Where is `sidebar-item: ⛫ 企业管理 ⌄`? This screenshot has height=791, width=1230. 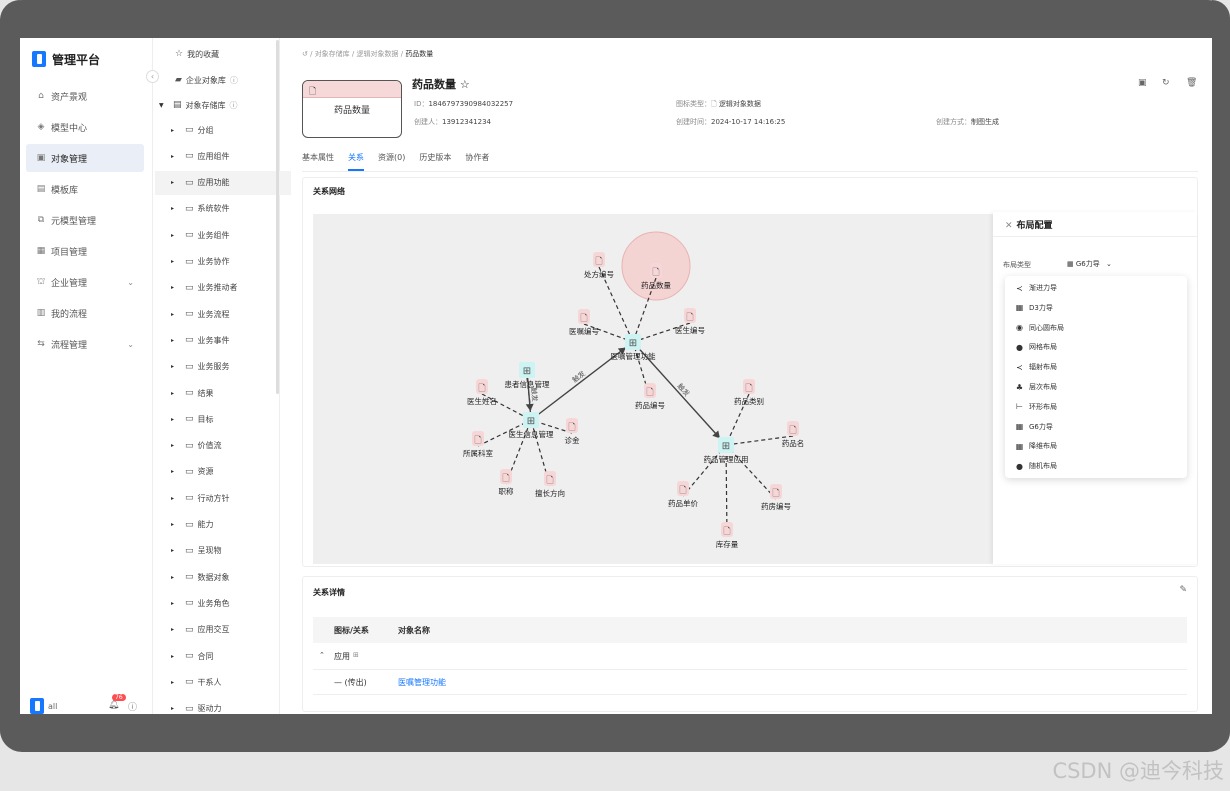
sidebar-item: ⛫ 企业管理 ⌄ is located at coordinates (85, 282).